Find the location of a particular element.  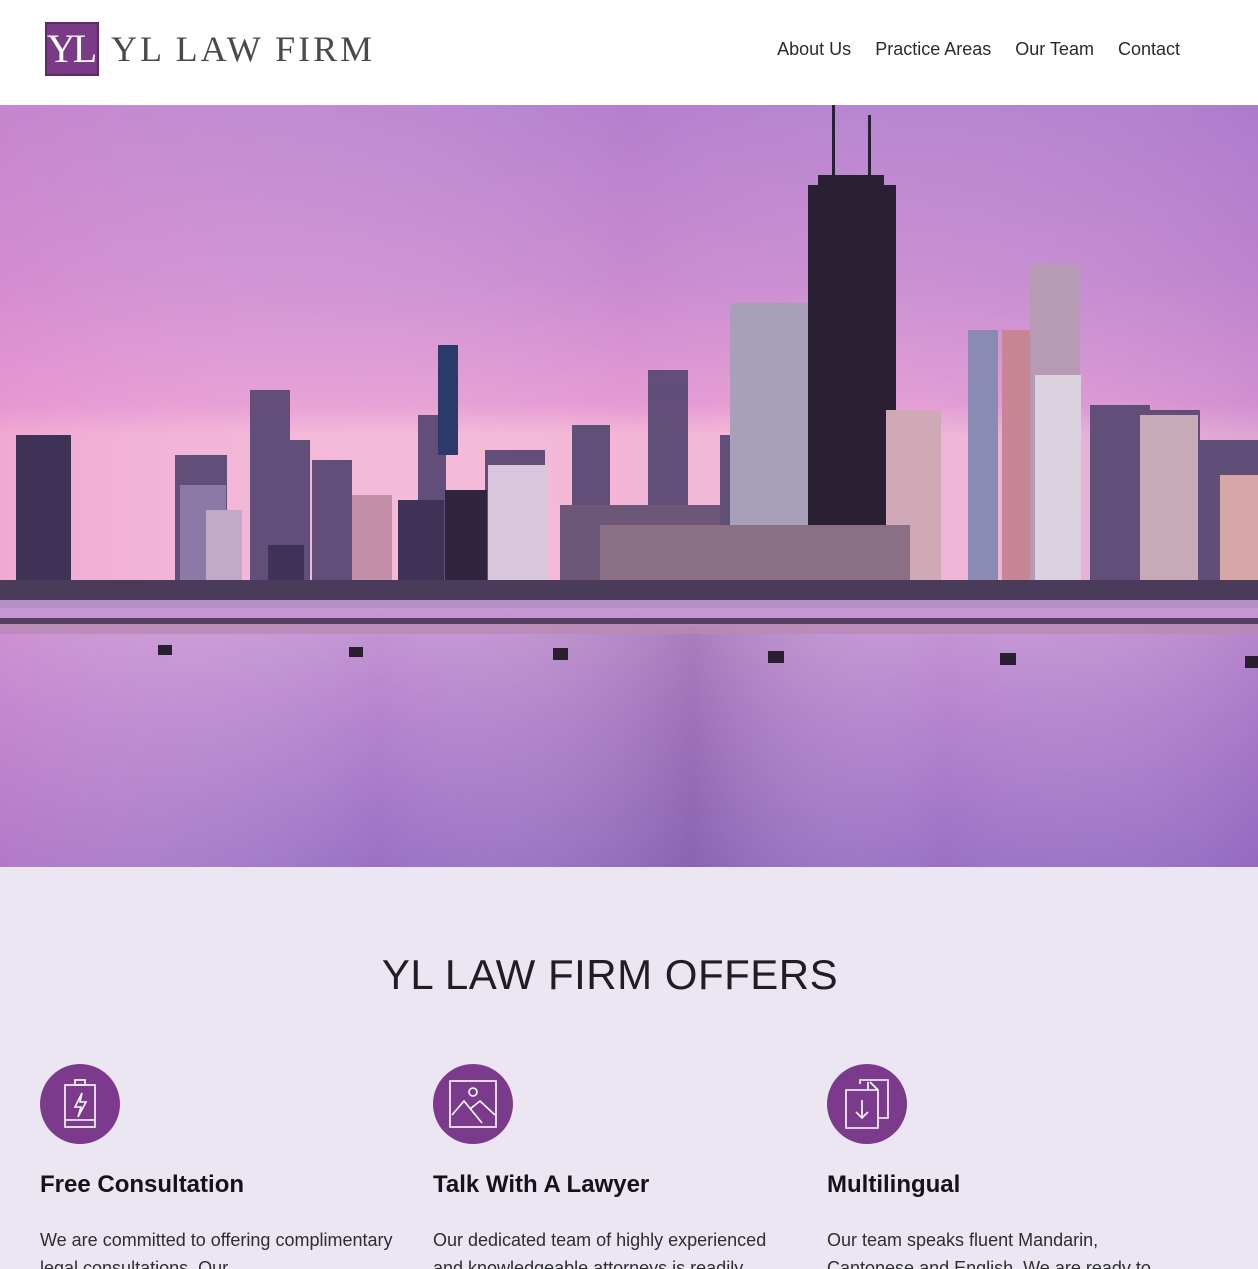

battery-charging-icon is located at coordinates (80, 1104).